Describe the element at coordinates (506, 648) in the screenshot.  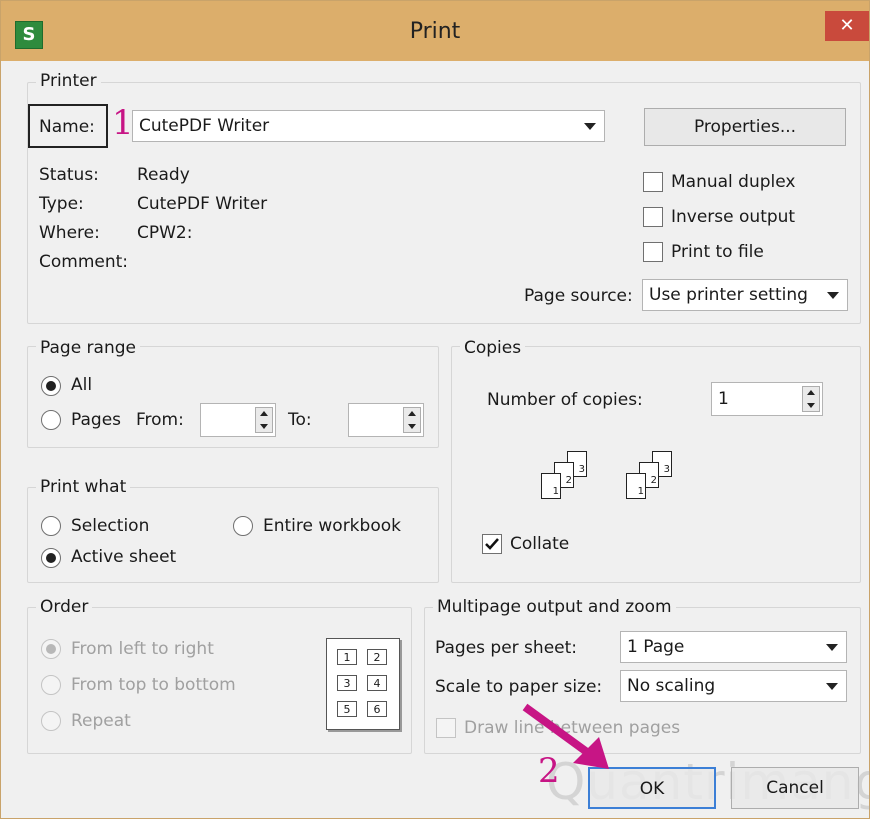
I see `pages-per-sheet-label: Pages per sheet:` at that location.